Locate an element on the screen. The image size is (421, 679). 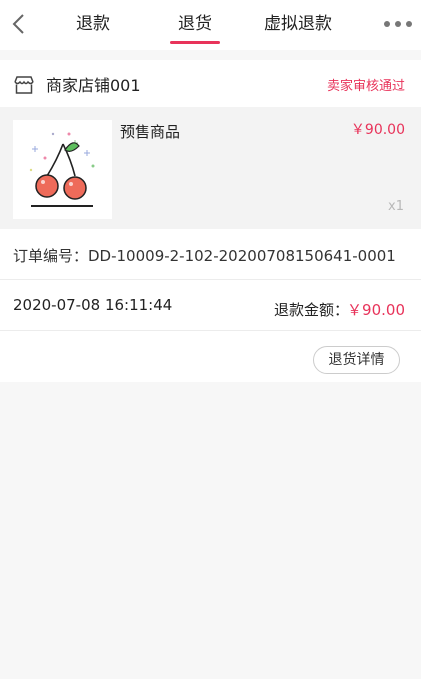
top-navigation-bar: 退款 退货 虚拟退款 is located at coordinates (210, 25).